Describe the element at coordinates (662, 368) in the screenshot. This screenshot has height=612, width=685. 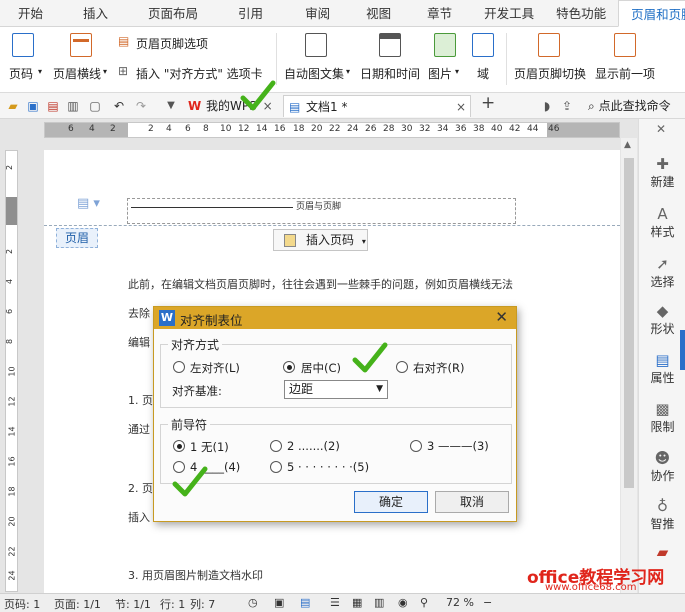
I see `sidebar-item-properties: ▤ 属性` at that location.